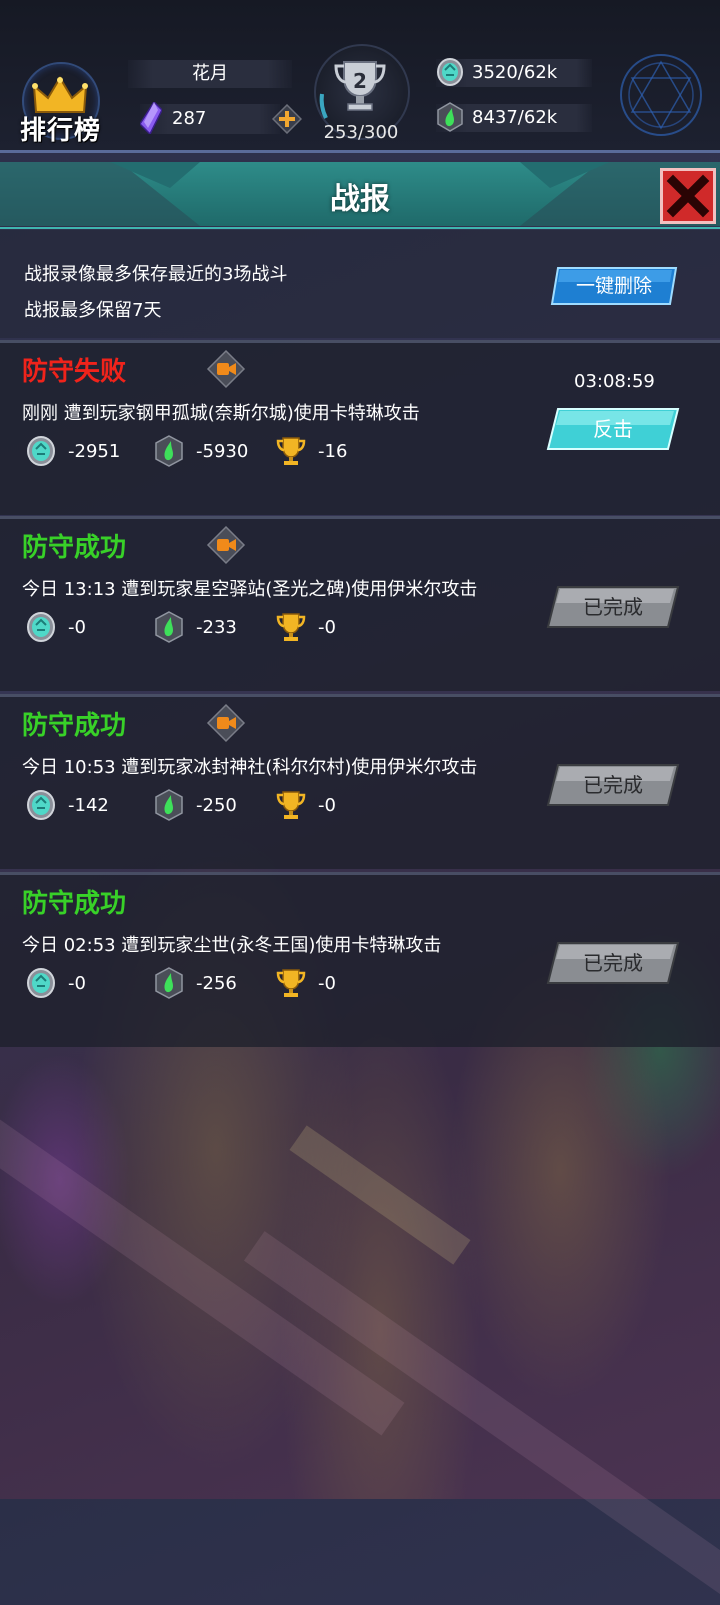 The height and width of the screenshot is (1605, 720). I want to click on gem-counter: 287, so click(210, 118).